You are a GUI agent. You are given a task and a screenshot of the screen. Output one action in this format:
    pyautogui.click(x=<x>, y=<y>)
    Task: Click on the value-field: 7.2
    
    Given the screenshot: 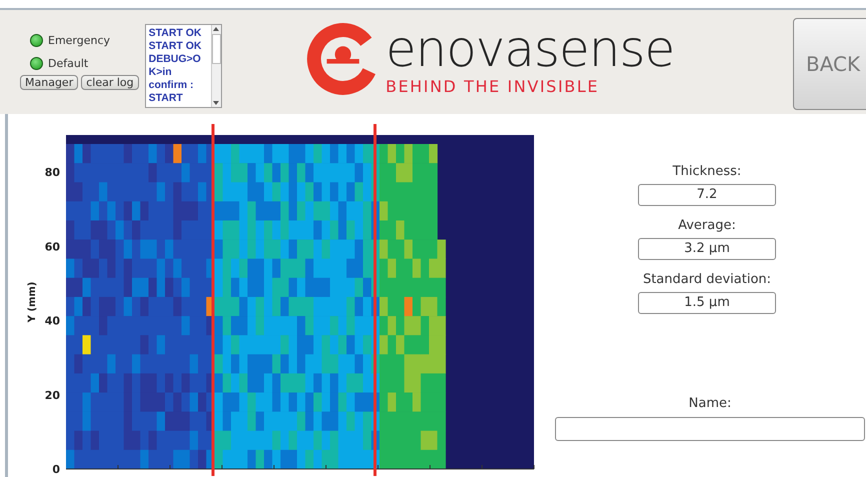 What is the action you would take?
    pyautogui.click(x=707, y=195)
    